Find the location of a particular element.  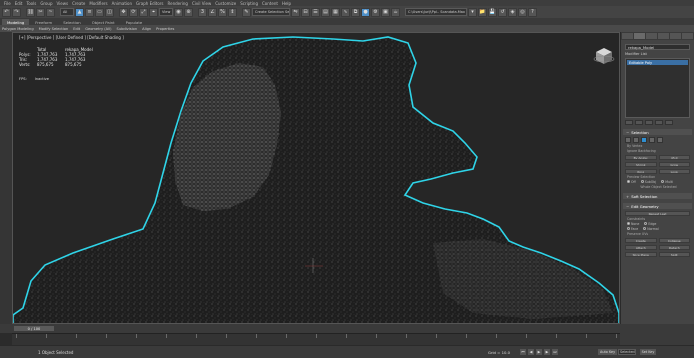

time-slider: 0 / 100 is located at coordinates (34, 328).